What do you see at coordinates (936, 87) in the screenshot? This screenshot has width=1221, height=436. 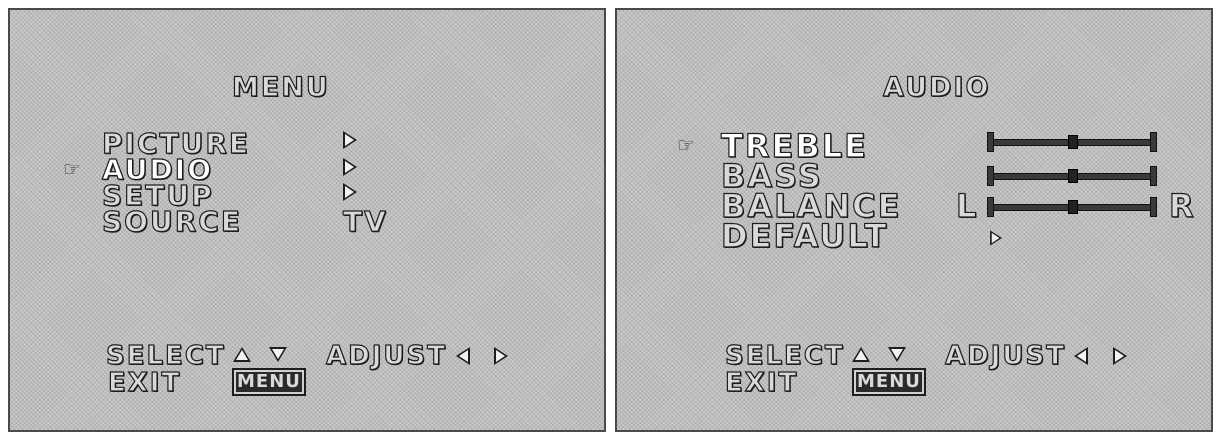 I see `audio-title: AUDIO` at bounding box center [936, 87].